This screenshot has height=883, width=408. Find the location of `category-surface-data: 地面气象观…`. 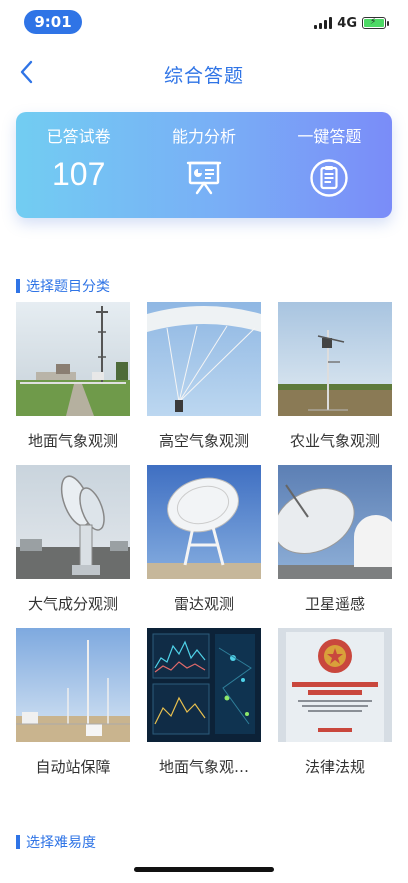

category-surface-data: 地面气象观… is located at coordinates (204, 709).